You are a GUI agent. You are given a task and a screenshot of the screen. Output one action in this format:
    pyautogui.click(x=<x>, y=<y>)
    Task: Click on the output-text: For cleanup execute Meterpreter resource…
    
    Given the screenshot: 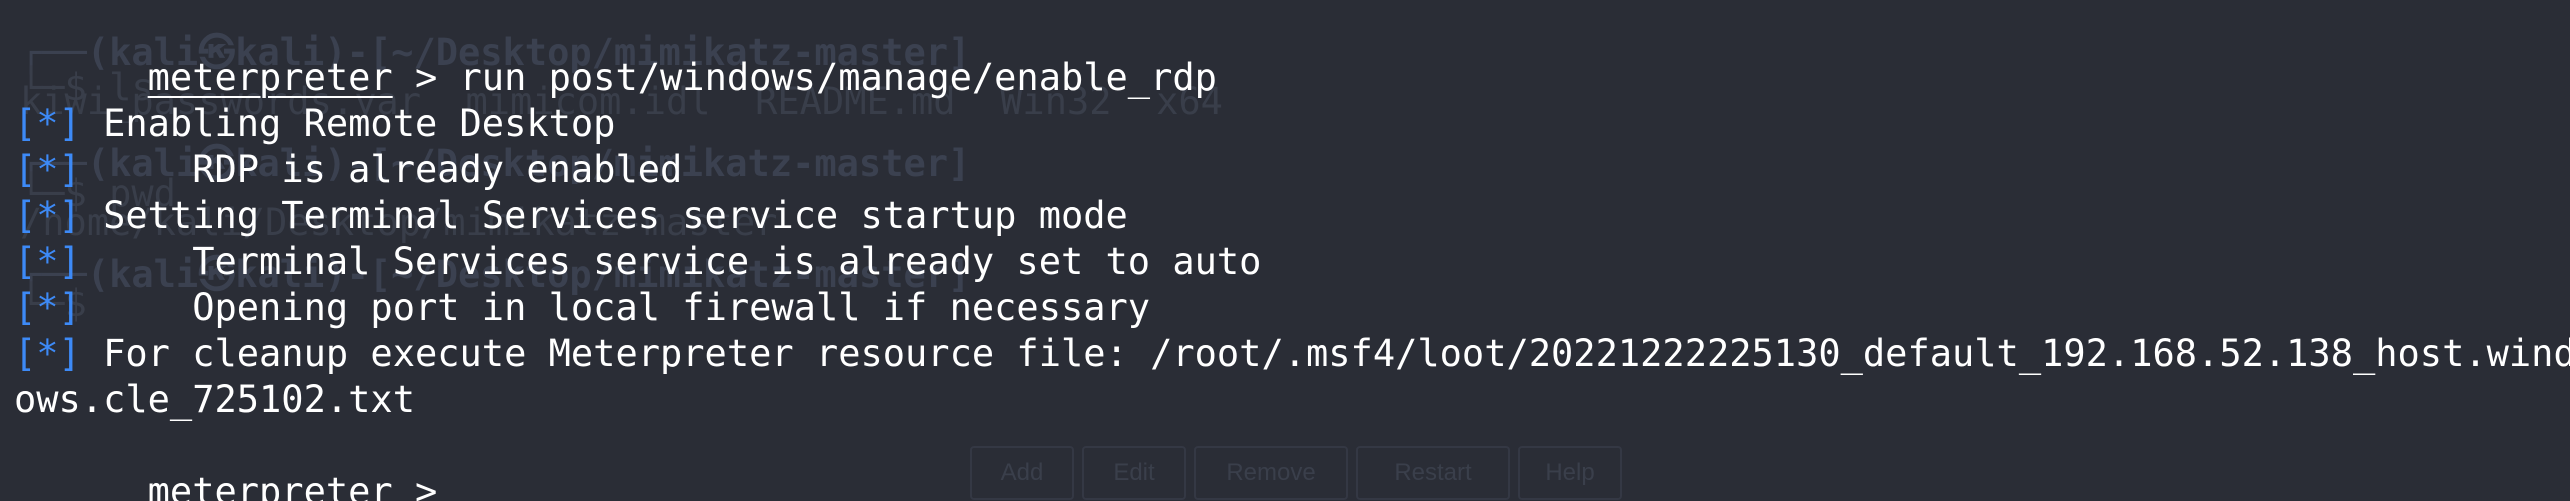 What is the action you would take?
    pyautogui.click(x=1325, y=353)
    